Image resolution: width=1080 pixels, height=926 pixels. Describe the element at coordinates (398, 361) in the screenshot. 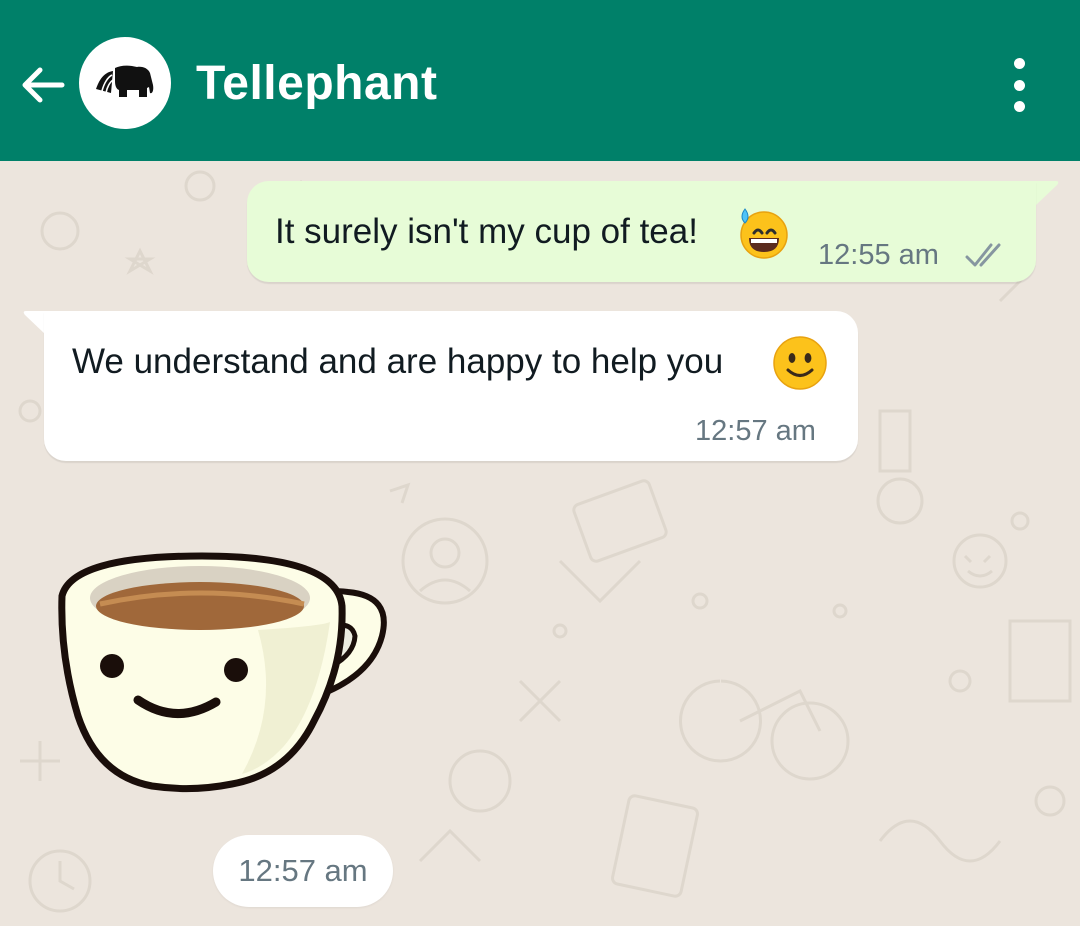

I see `message-text: We understand and are happy to help you` at that location.